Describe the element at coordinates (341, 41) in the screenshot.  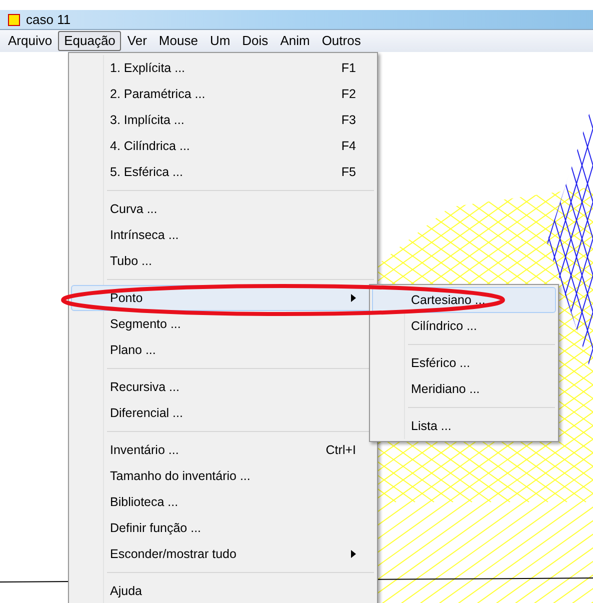
I see `menu-title: Outros` at that location.